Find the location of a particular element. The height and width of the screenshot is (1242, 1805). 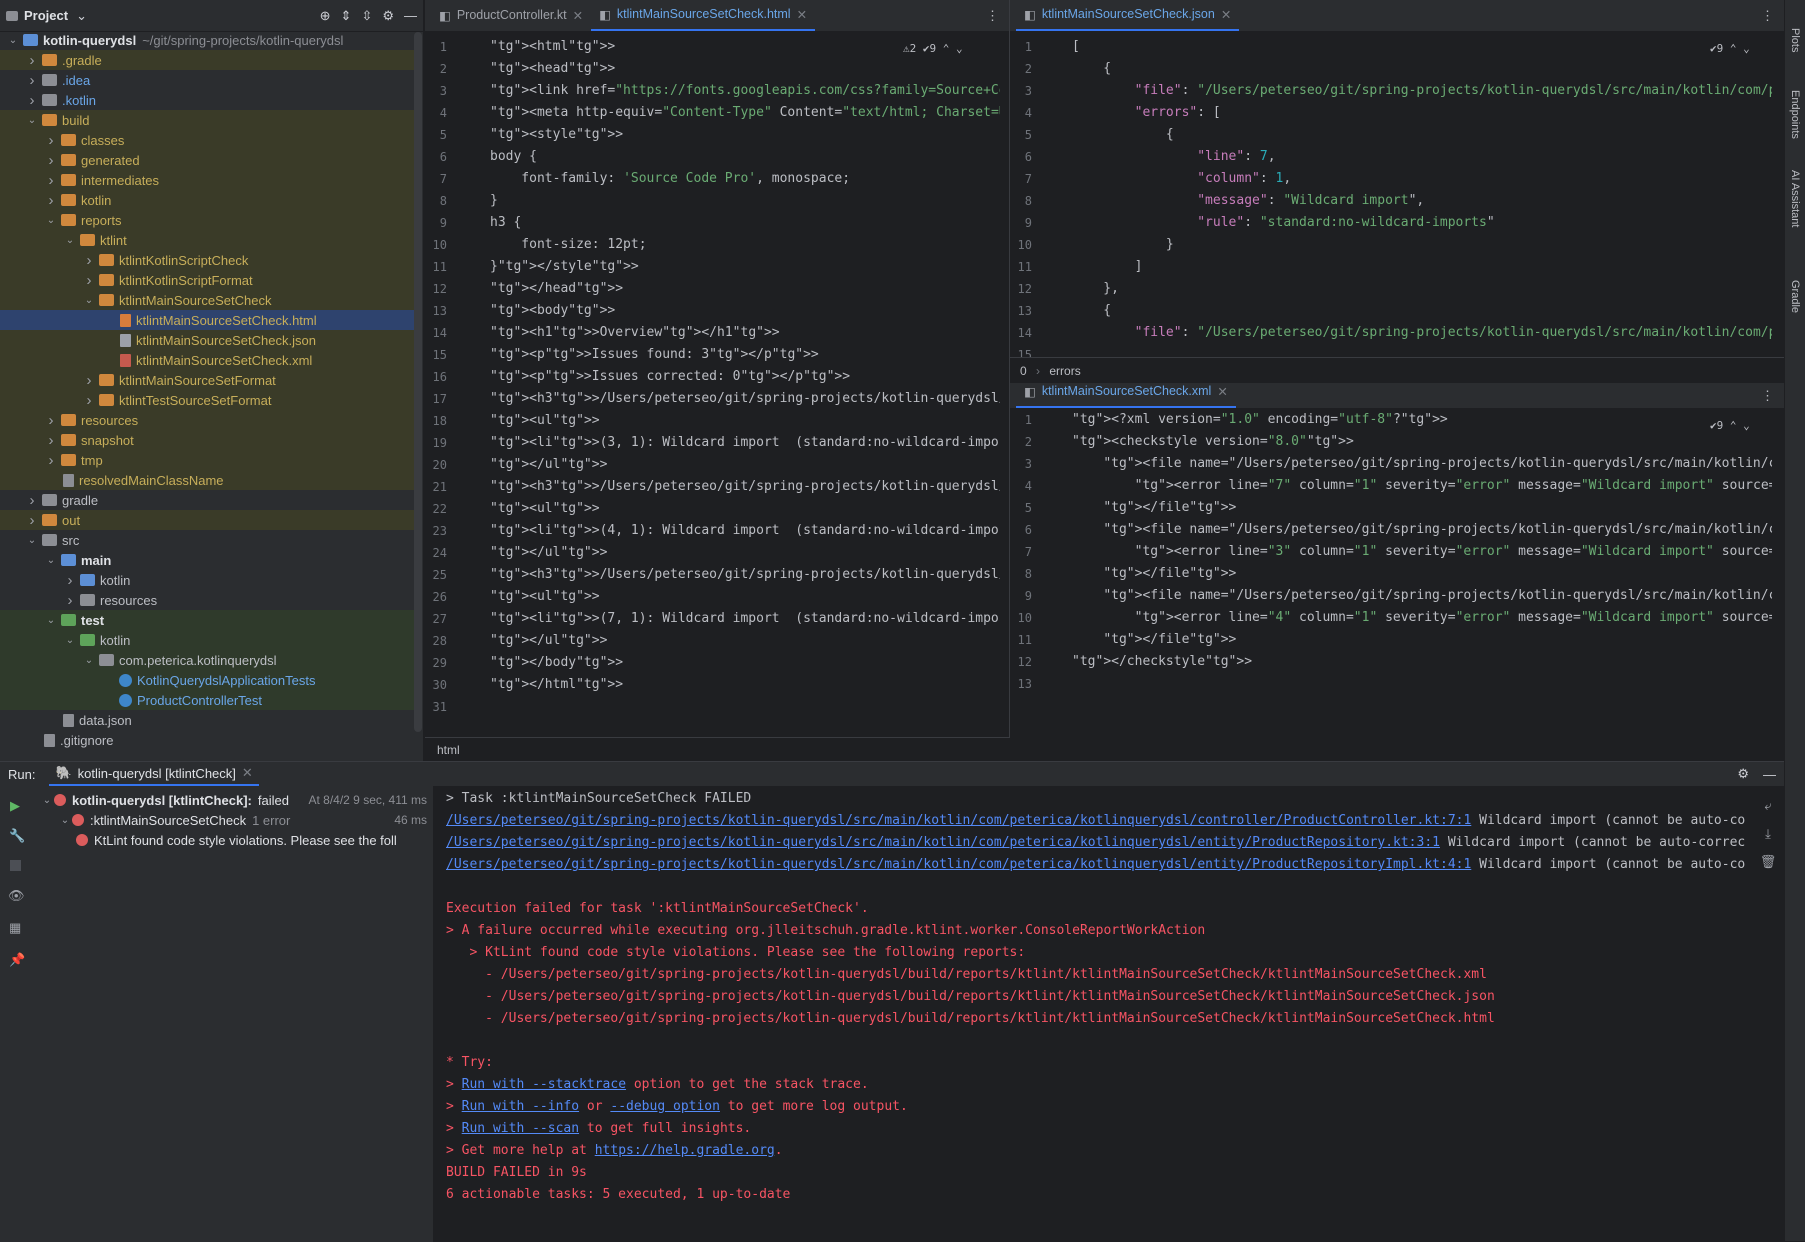

console-link: Run with --scan is located at coordinates (520, 1128).